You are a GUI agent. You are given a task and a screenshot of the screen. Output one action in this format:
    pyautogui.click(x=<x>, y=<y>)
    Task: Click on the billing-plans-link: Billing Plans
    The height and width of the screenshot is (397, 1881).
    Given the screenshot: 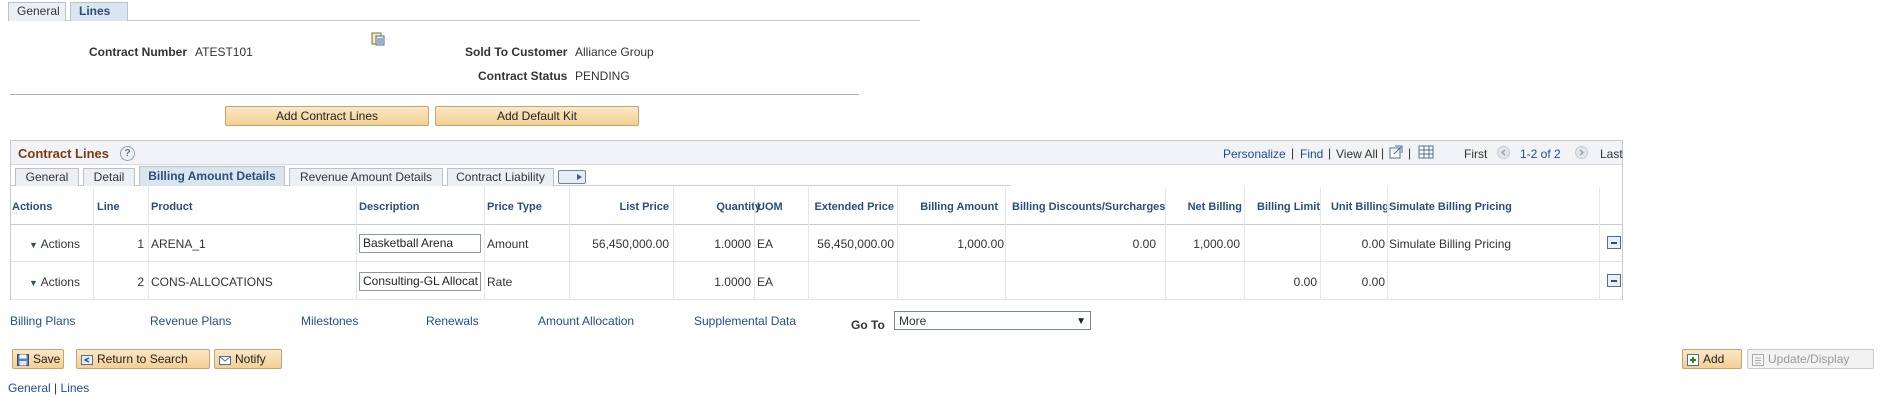 What is the action you would take?
    pyautogui.click(x=42, y=321)
    